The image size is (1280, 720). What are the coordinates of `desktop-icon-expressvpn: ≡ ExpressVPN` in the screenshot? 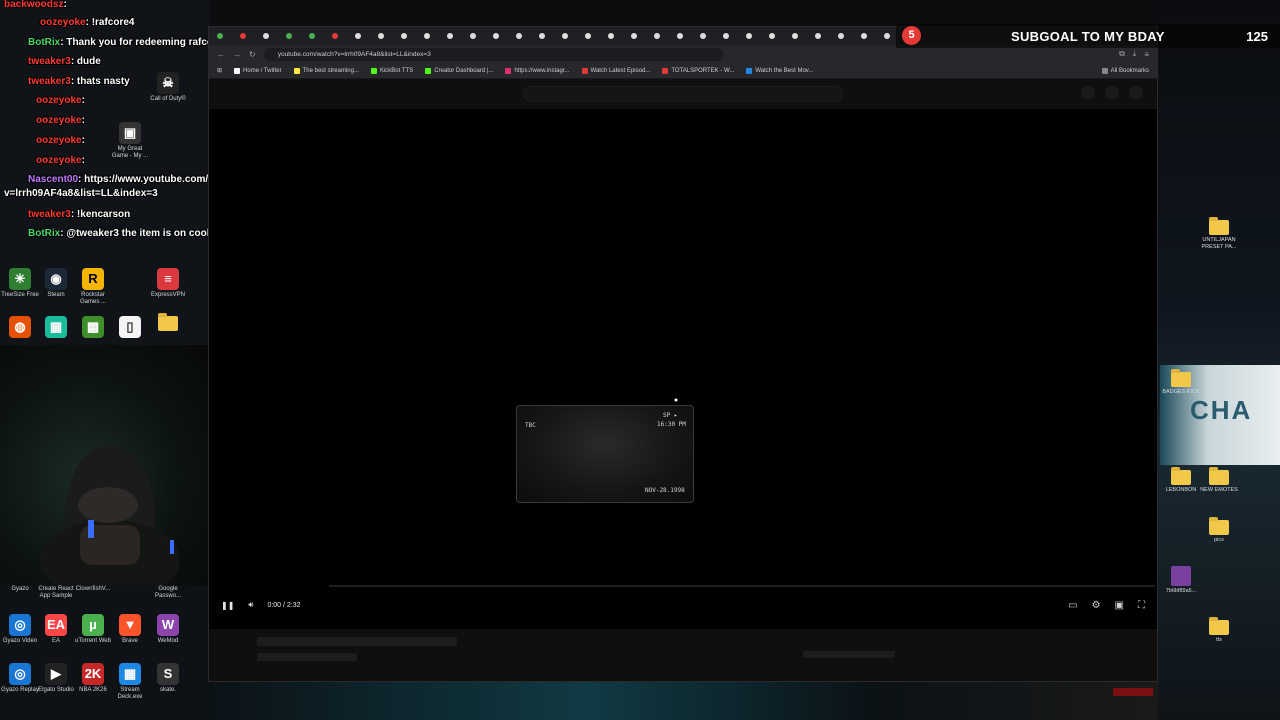 It's located at (168, 283).